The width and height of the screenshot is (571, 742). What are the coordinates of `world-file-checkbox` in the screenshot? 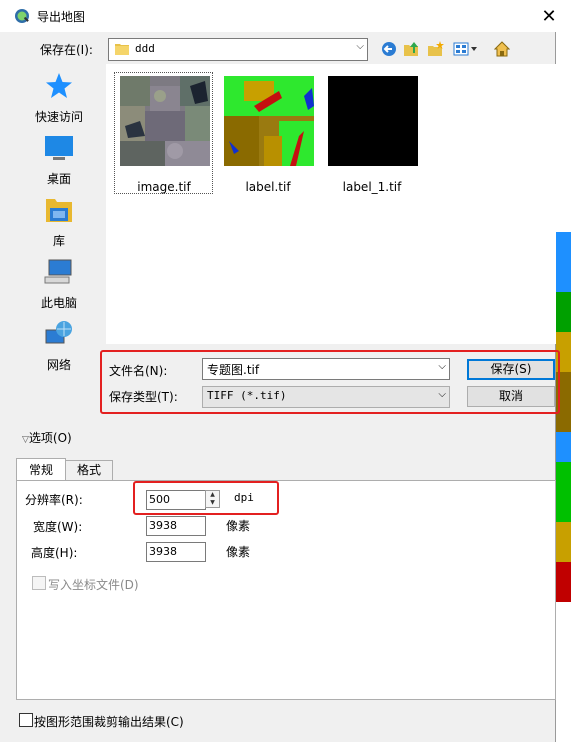 It's located at (39, 583).